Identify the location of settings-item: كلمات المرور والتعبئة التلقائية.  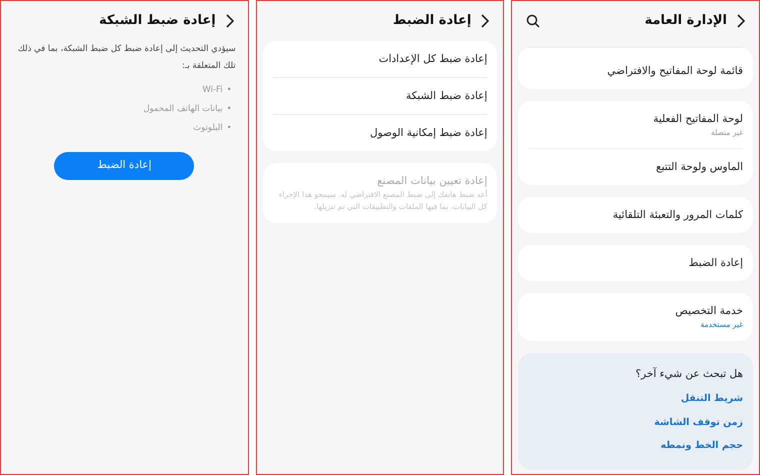
(636, 215).